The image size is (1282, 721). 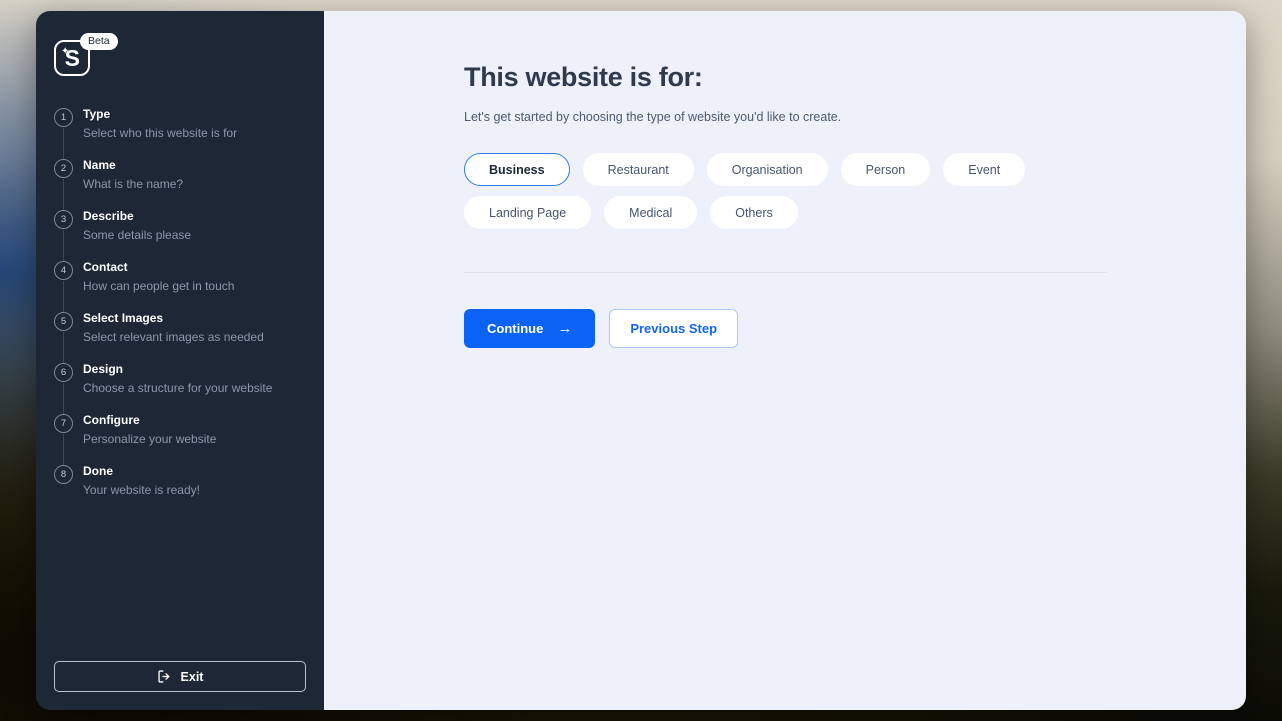 What do you see at coordinates (63, 474) in the screenshot?
I see `step-number: 8` at bounding box center [63, 474].